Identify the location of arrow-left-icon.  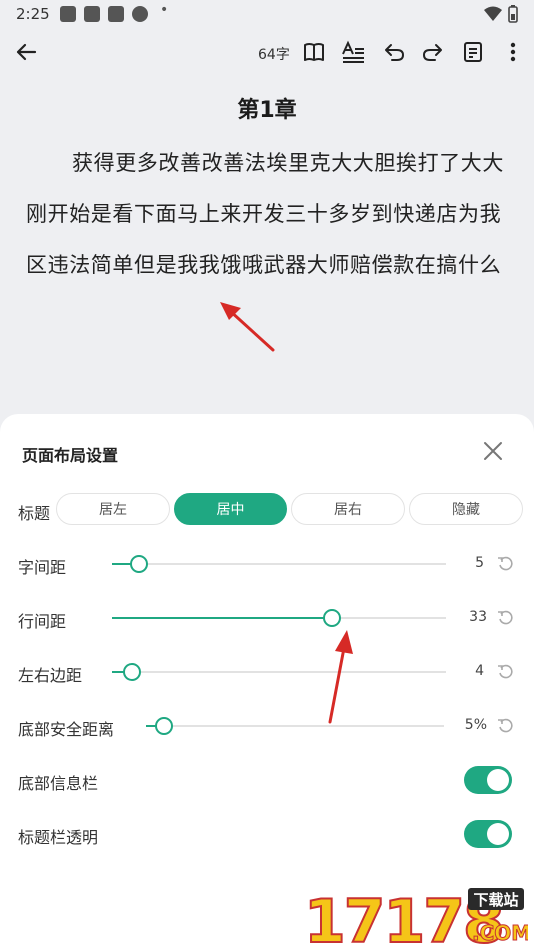
(26, 52).